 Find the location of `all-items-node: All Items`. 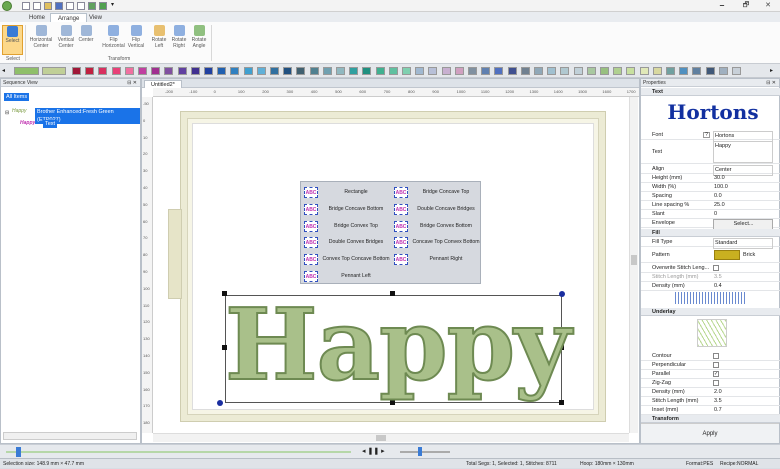

all-items-node: All Items is located at coordinates (17, 97).